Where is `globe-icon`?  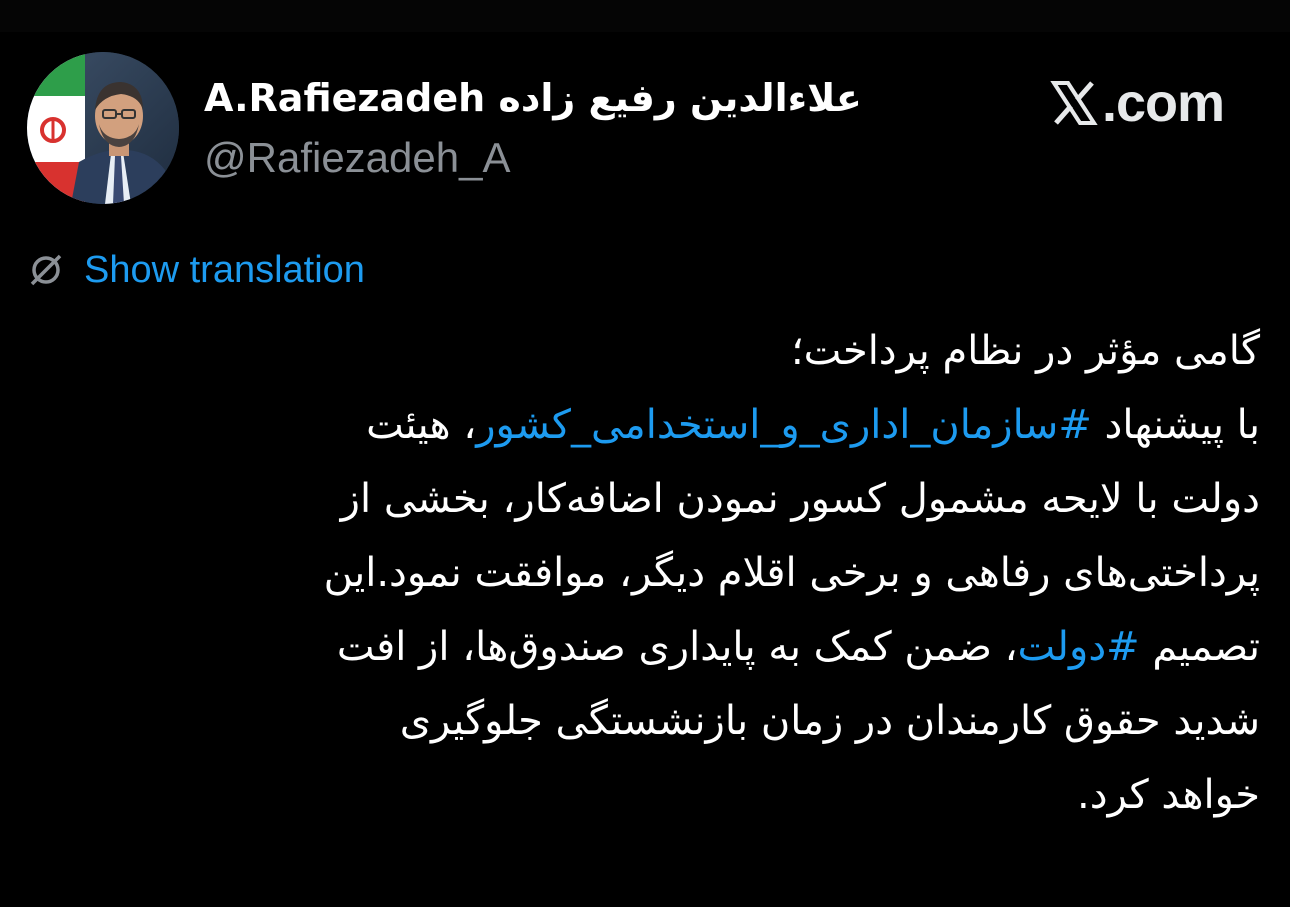
globe-icon is located at coordinates (46, 270).